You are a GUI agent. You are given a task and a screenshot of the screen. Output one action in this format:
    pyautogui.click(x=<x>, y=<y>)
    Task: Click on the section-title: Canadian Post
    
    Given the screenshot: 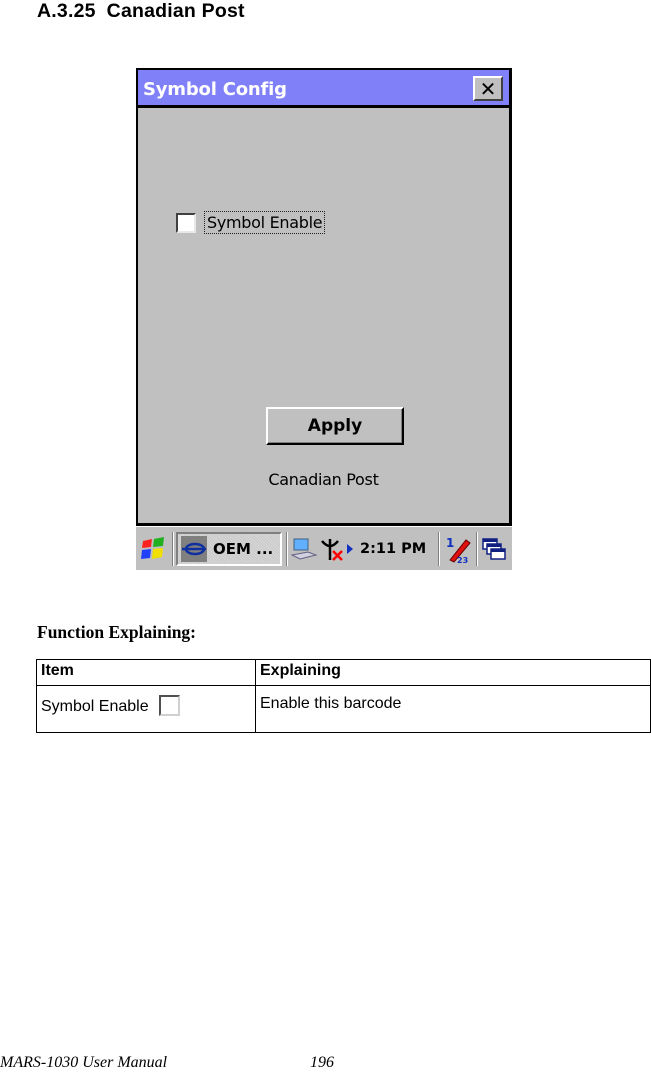 What is the action you would take?
    pyautogui.click(x=175, y=11)
    